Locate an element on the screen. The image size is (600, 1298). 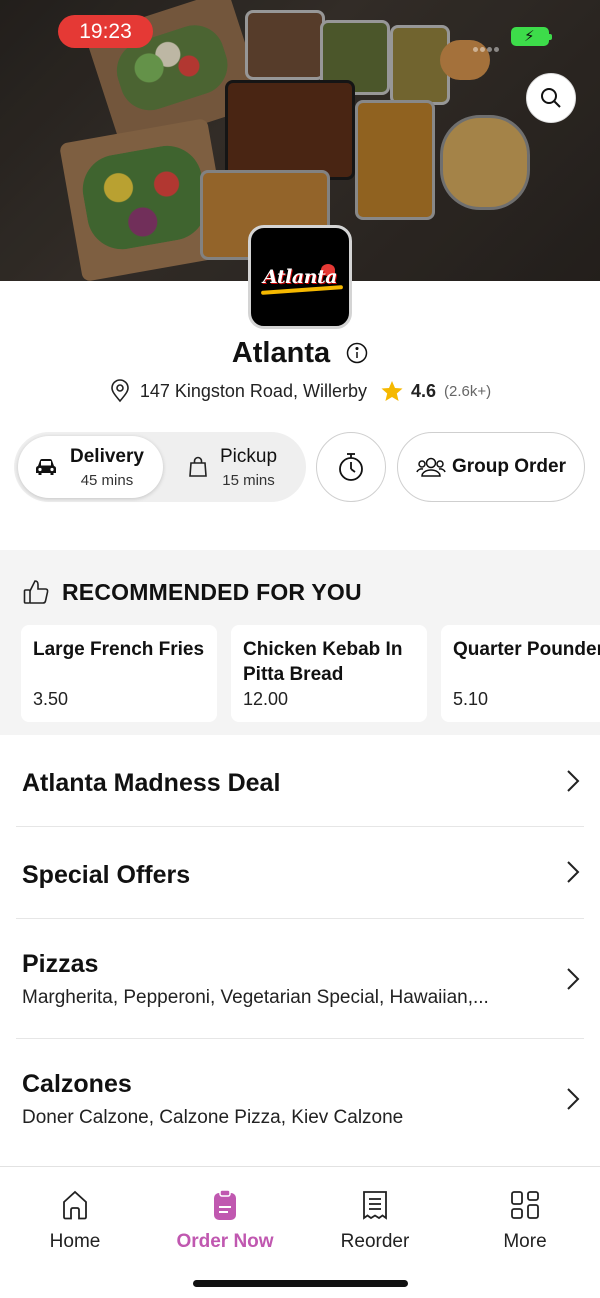
restaurant-name: Atlanta is located at coordinates (281, 352).